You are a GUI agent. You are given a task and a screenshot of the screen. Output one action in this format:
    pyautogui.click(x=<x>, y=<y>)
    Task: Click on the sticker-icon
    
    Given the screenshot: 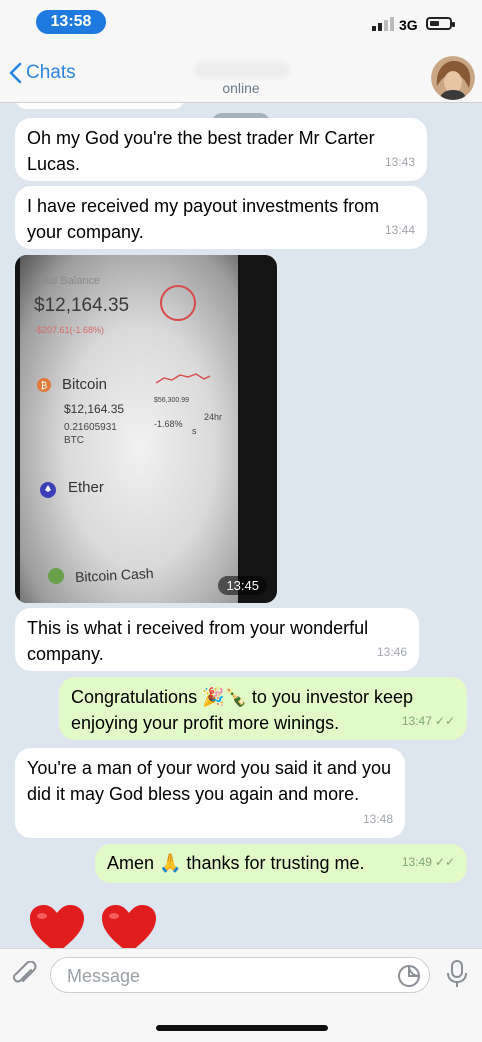 What is the action you would take?
    pyautogui.click(x=409, y=976)
    